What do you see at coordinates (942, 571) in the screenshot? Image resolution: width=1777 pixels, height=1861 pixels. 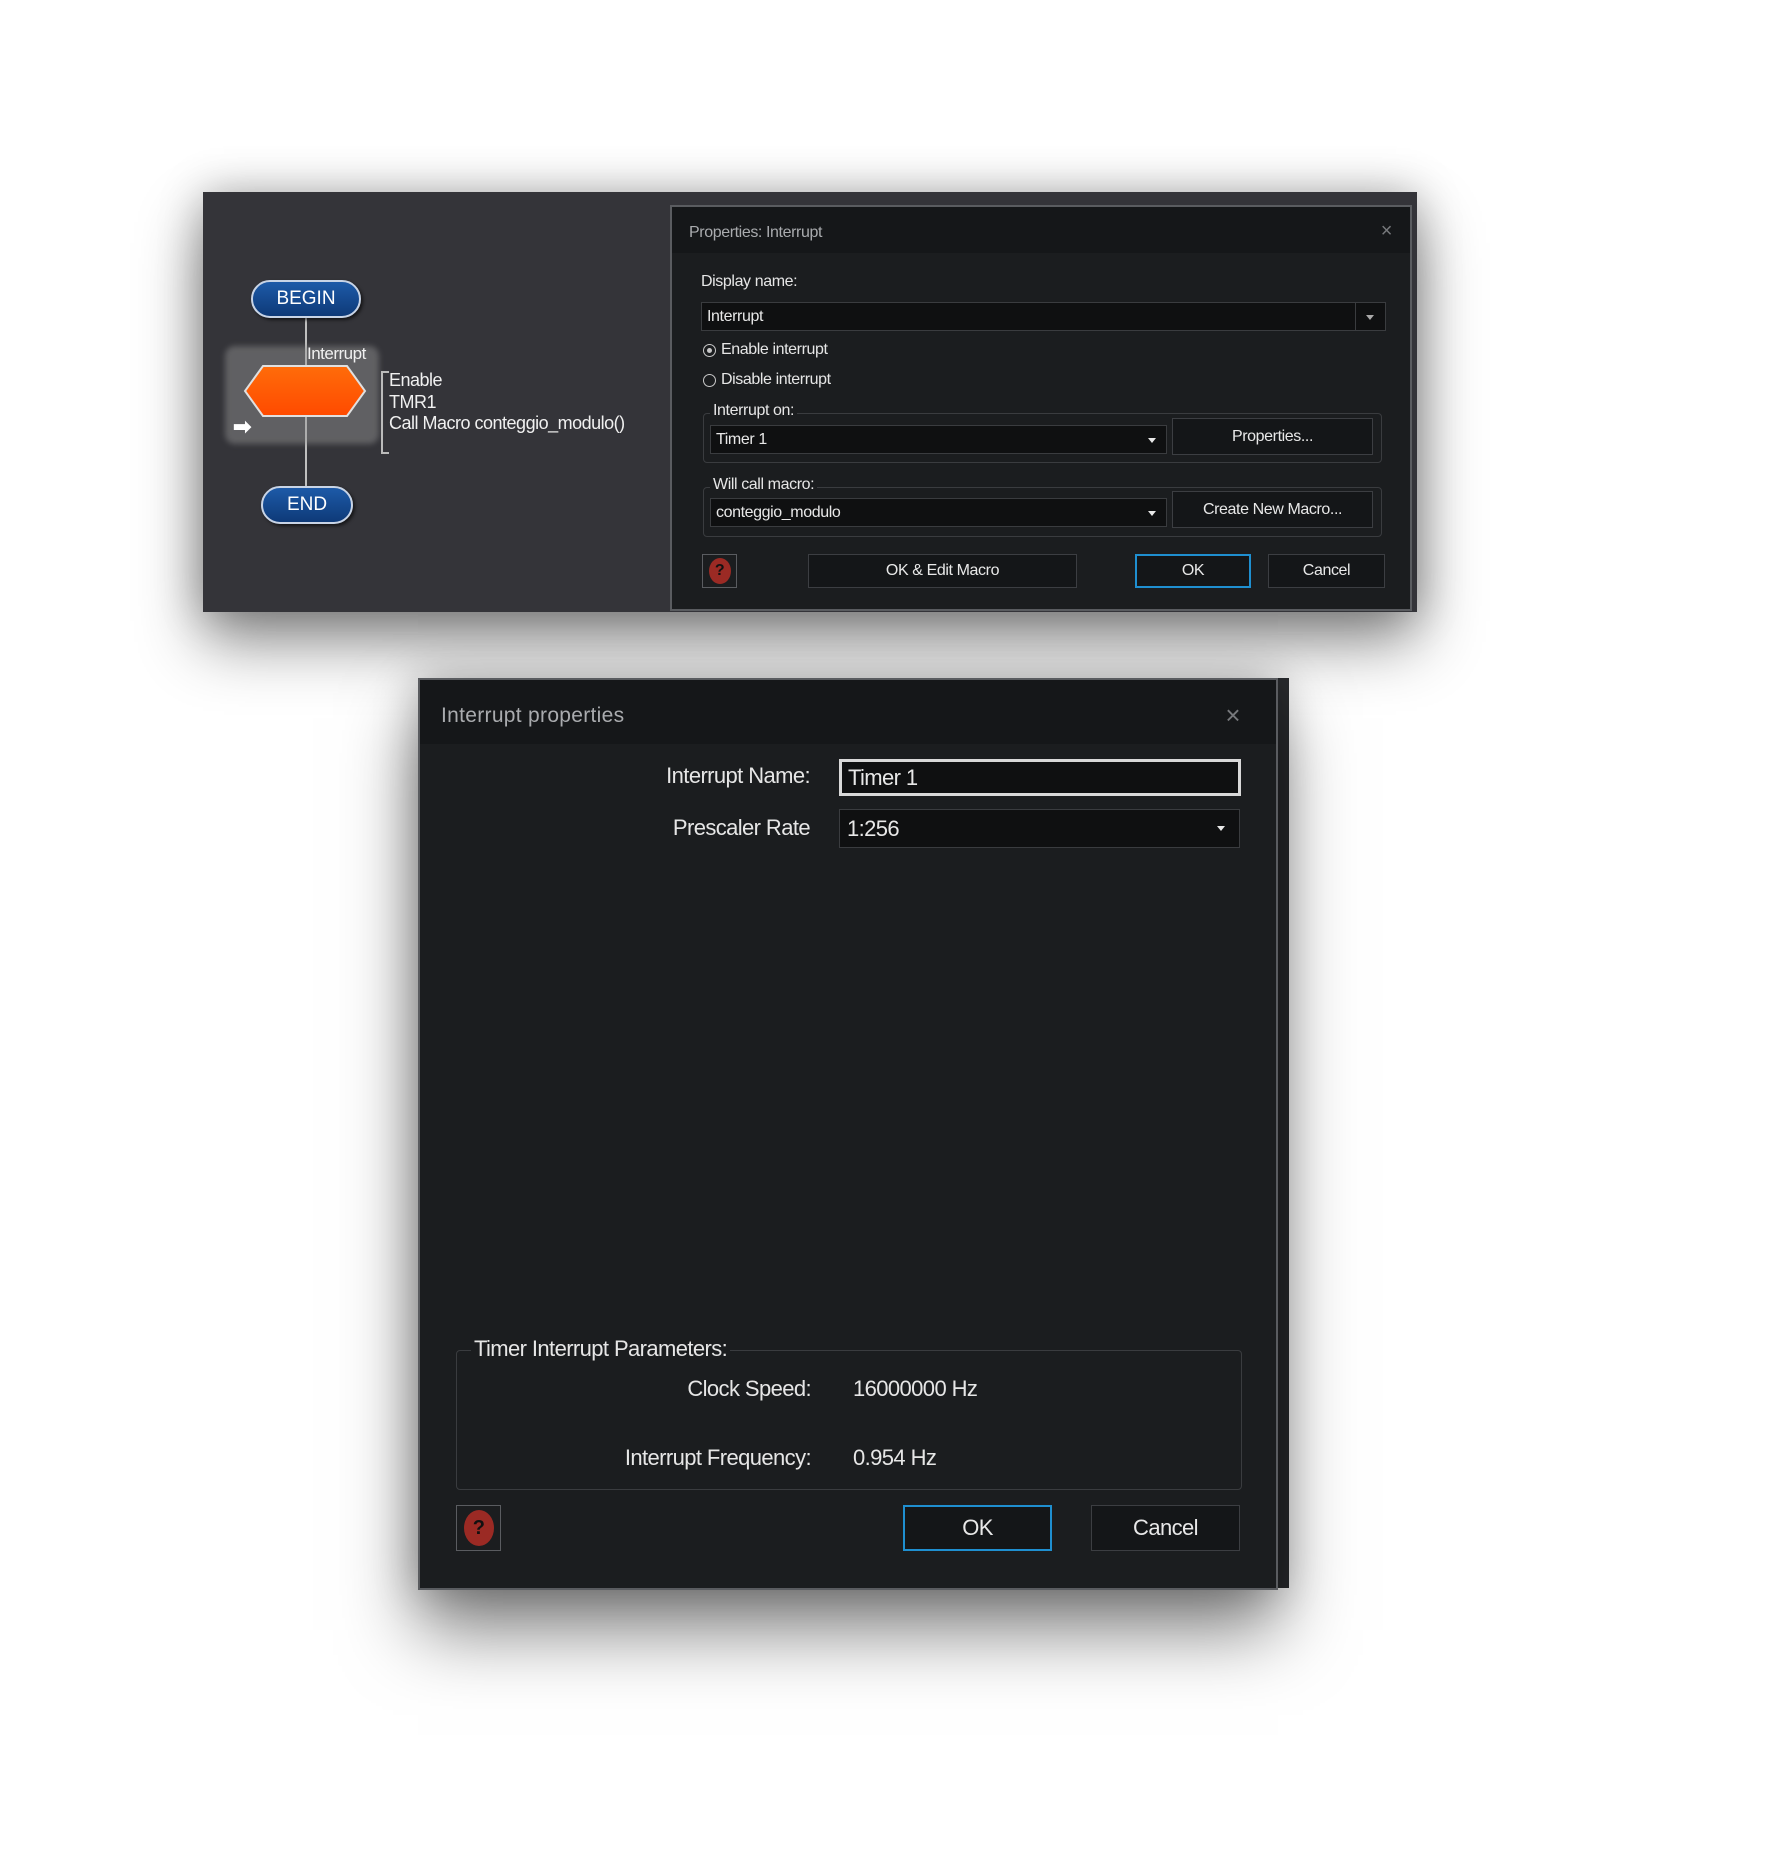 I see `ok-edit-macro-button: OK & Edit Macro` at bounding box center [942, 571].